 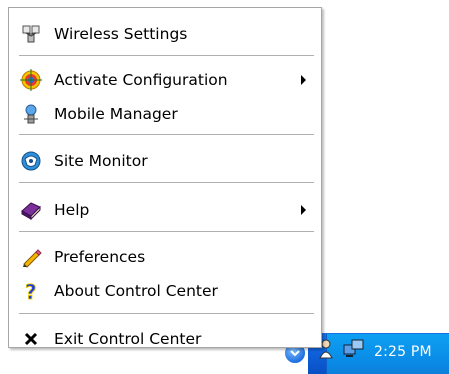 What do you see at coordinates (165, 210) in the screenshot?
I see `menu-item-help: Help` at bounding box center [165, 210].